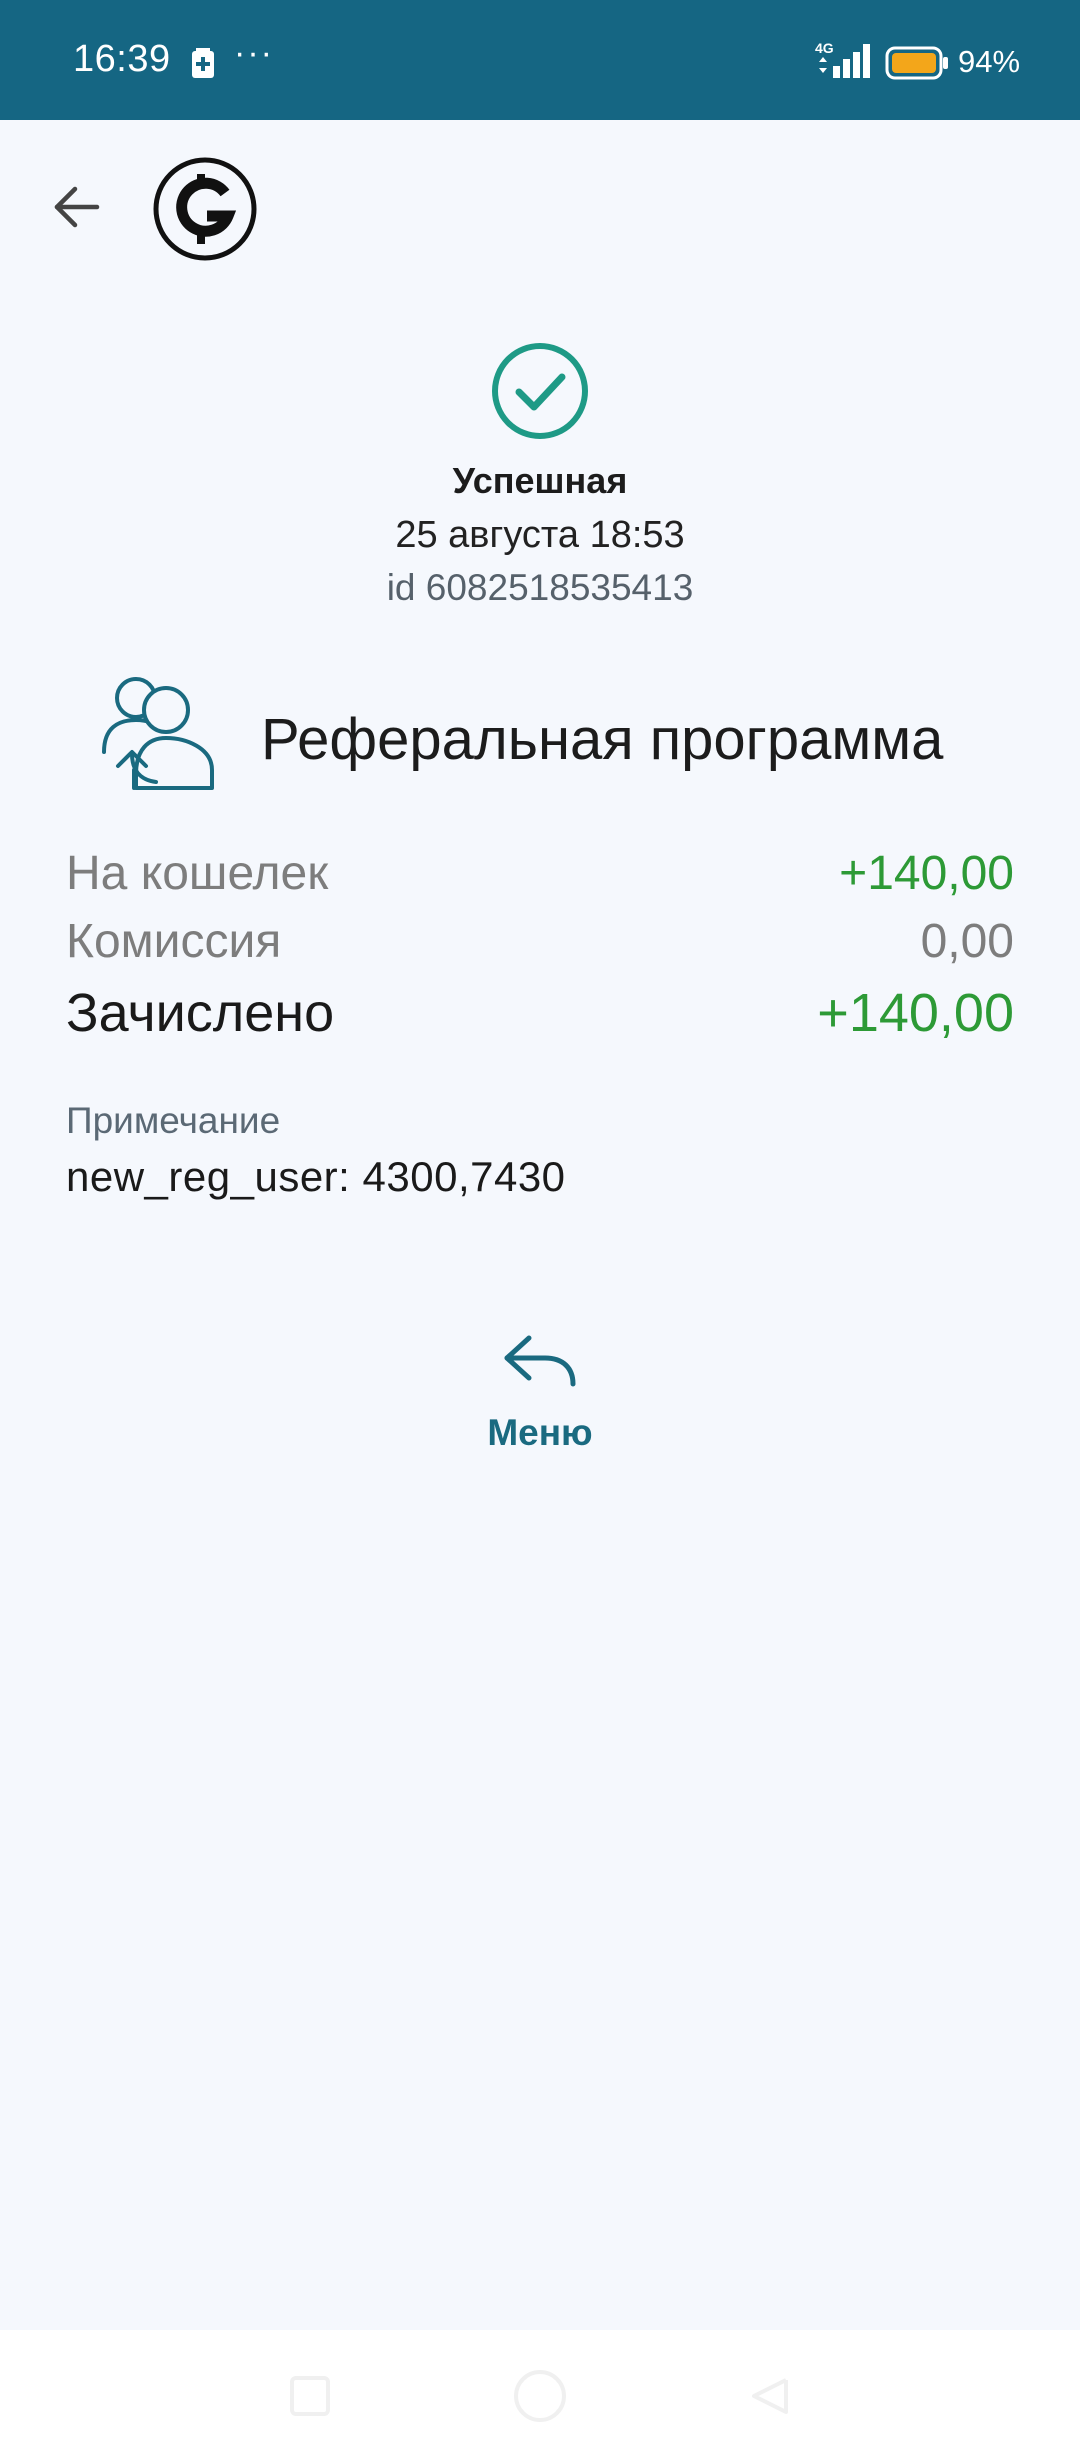 This screenshot has height=2460, width=1080. I want to click on referral-users-icon, so click(159, 733).